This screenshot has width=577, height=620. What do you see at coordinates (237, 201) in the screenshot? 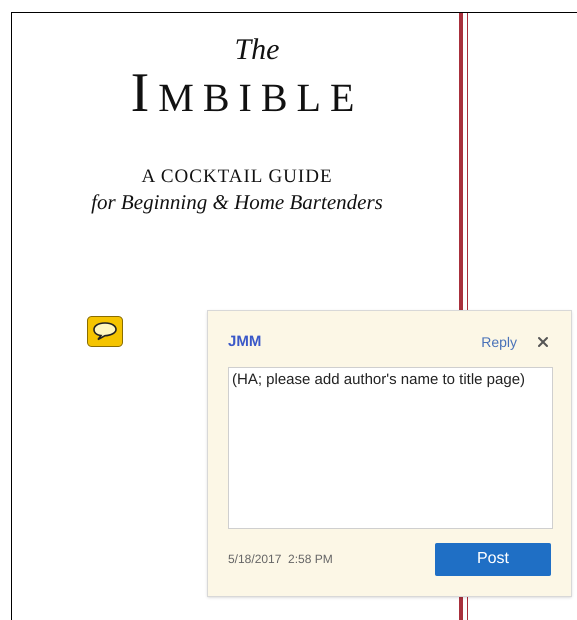
I see `book-tagline: for Beginning & Home Bartenders` at bounding box center [237, 201].